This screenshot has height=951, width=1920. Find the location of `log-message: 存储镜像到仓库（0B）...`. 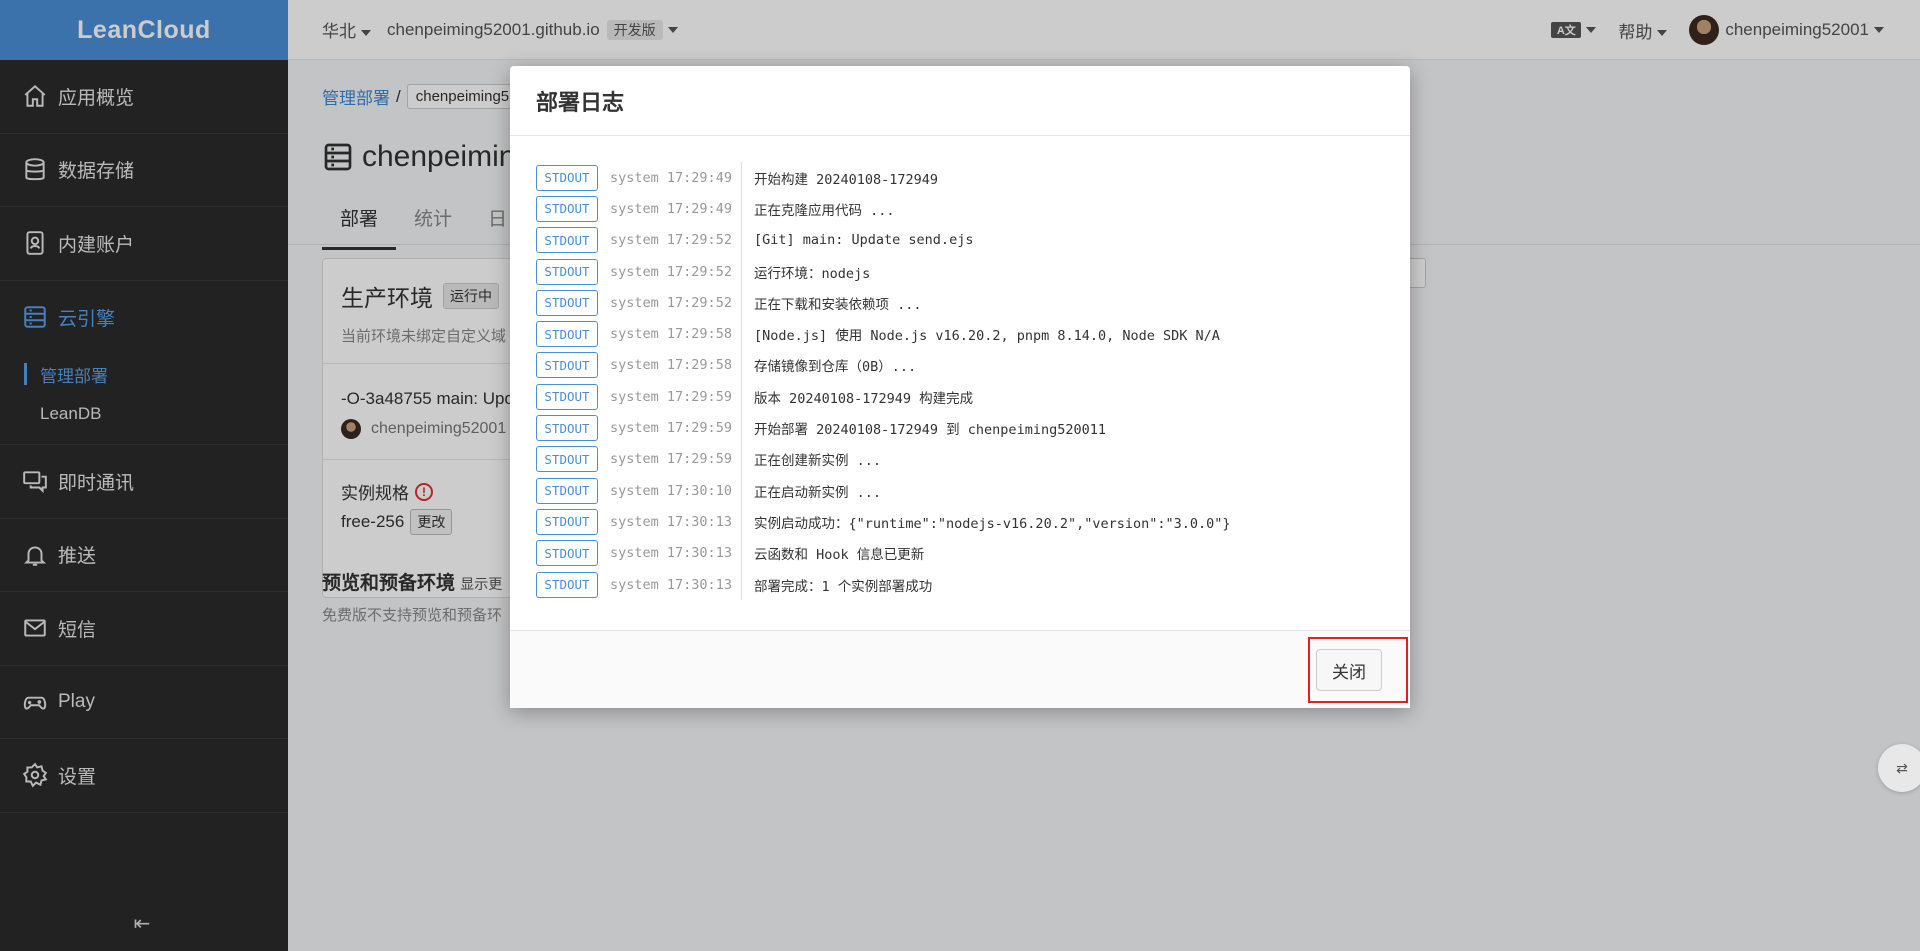

log-message: 存储镜像到仓库（0B）... is located at coordinates (835, 367).